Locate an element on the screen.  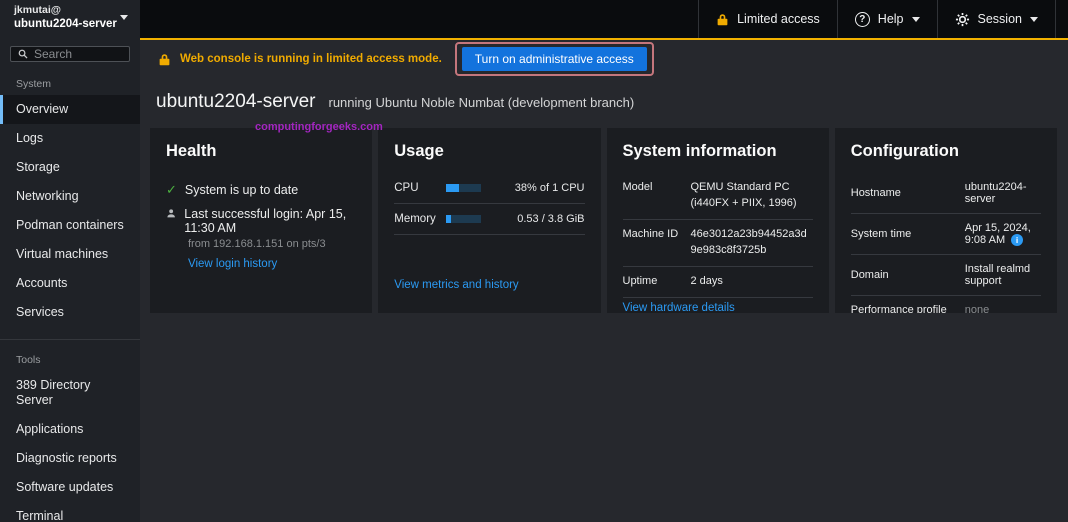
view-login-history-link: View login history is located at coordinates (272, 264).